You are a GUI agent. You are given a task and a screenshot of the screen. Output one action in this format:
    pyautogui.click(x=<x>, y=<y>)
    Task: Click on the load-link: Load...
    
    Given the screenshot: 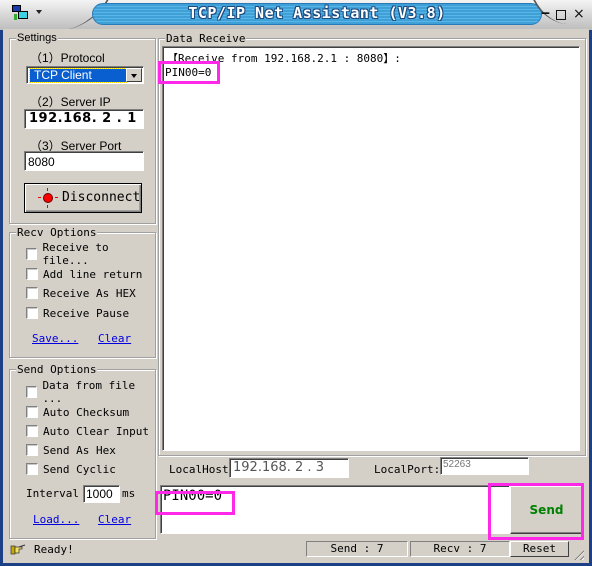 What is the action you would take?
    pyautogui.click(x=56, y=519)
    